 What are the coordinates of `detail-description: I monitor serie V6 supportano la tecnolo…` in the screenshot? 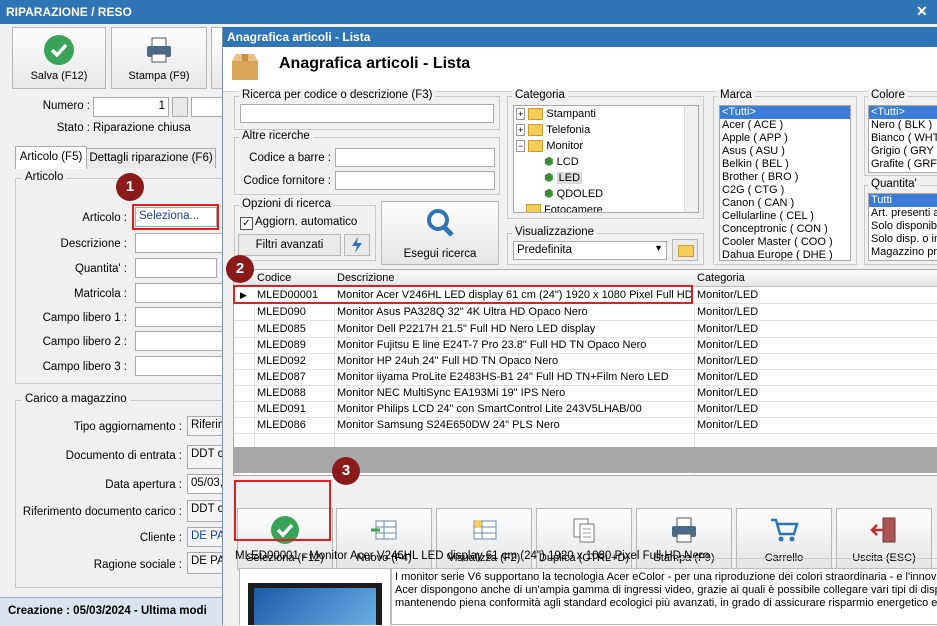 It's located at (664, 596).